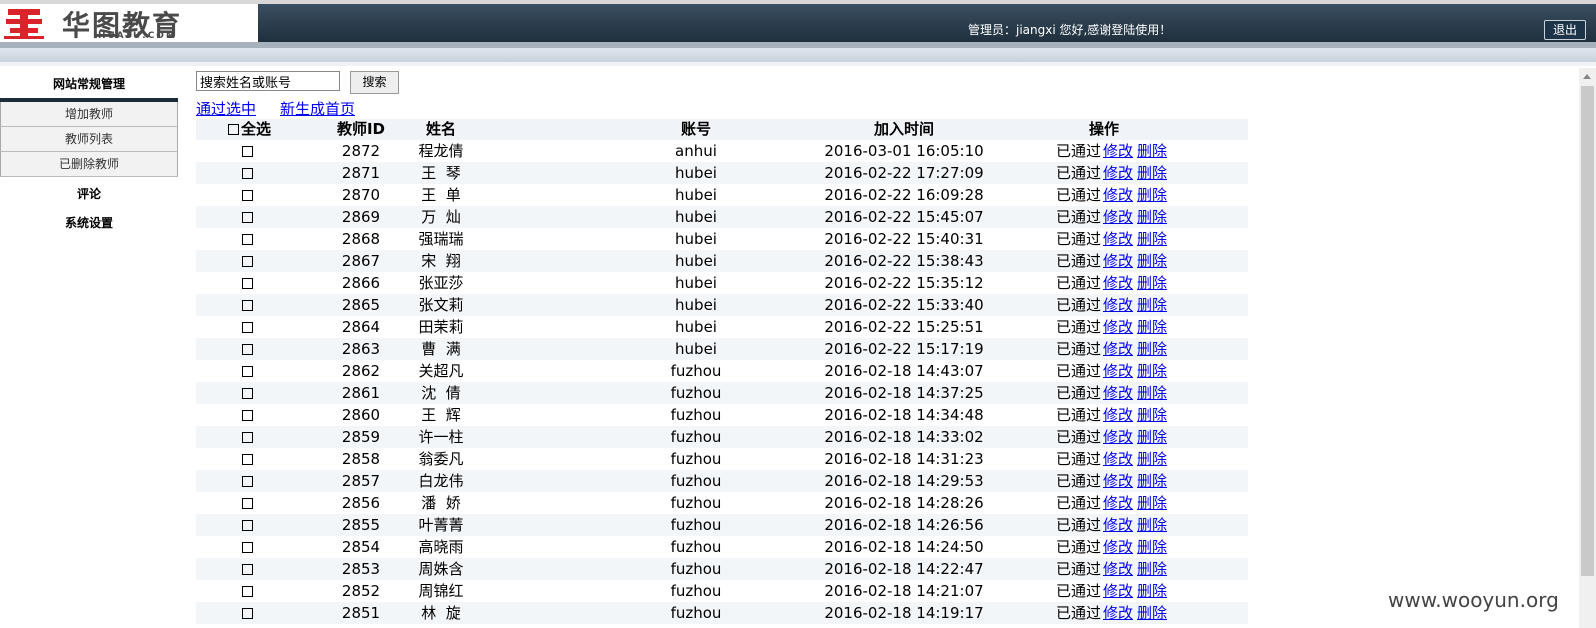 The width and height of the screenshot is (1596, 628). Describe the element at coordinates (268, 81) in the screenshot. I see `search-input` at that location.